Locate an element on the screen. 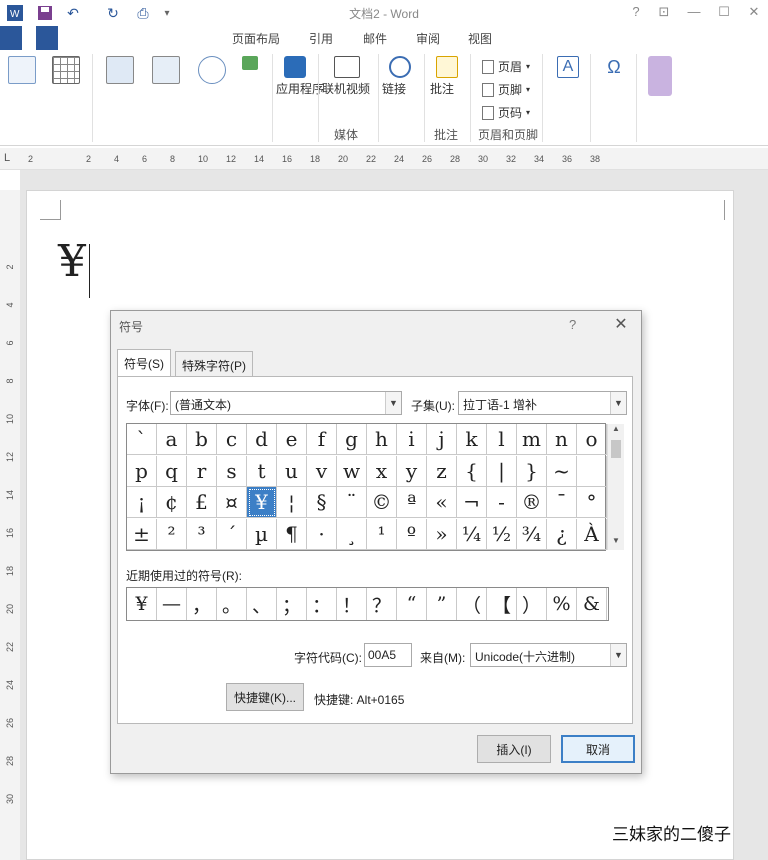 This screenshot has height=860, width=768. symbol-cell: w is located at coordinates (352, 471).